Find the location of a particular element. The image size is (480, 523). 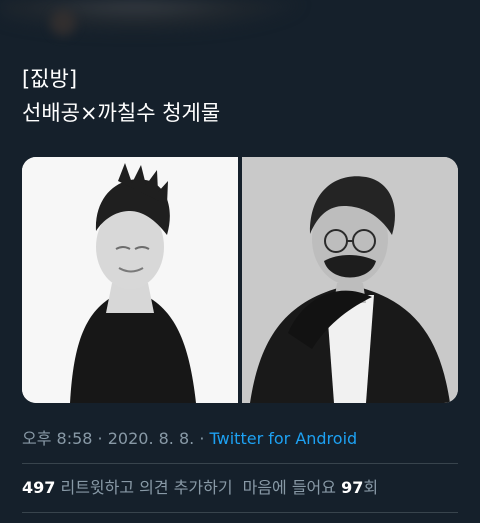

like-label: 마음에 들어요 is located at coordinates (292, 487).